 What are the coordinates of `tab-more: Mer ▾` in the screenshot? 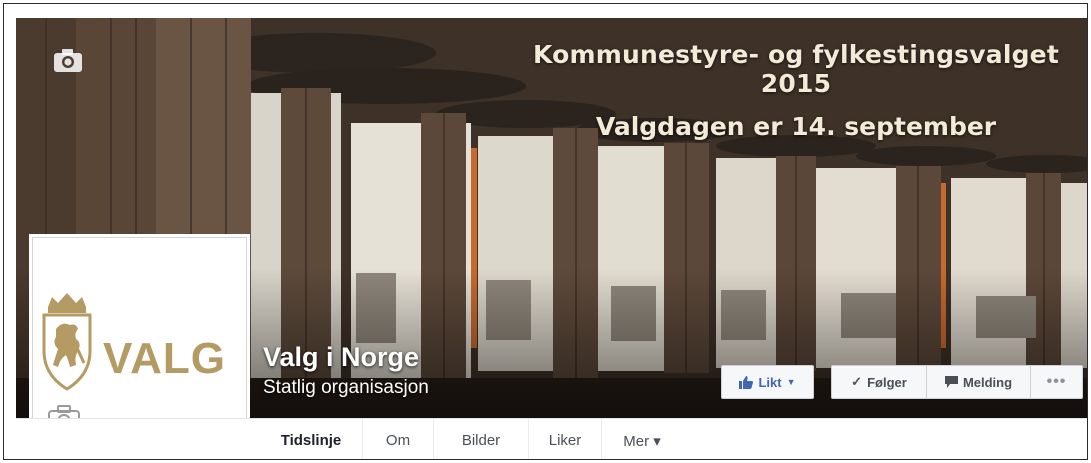 It's located at (642, 439).